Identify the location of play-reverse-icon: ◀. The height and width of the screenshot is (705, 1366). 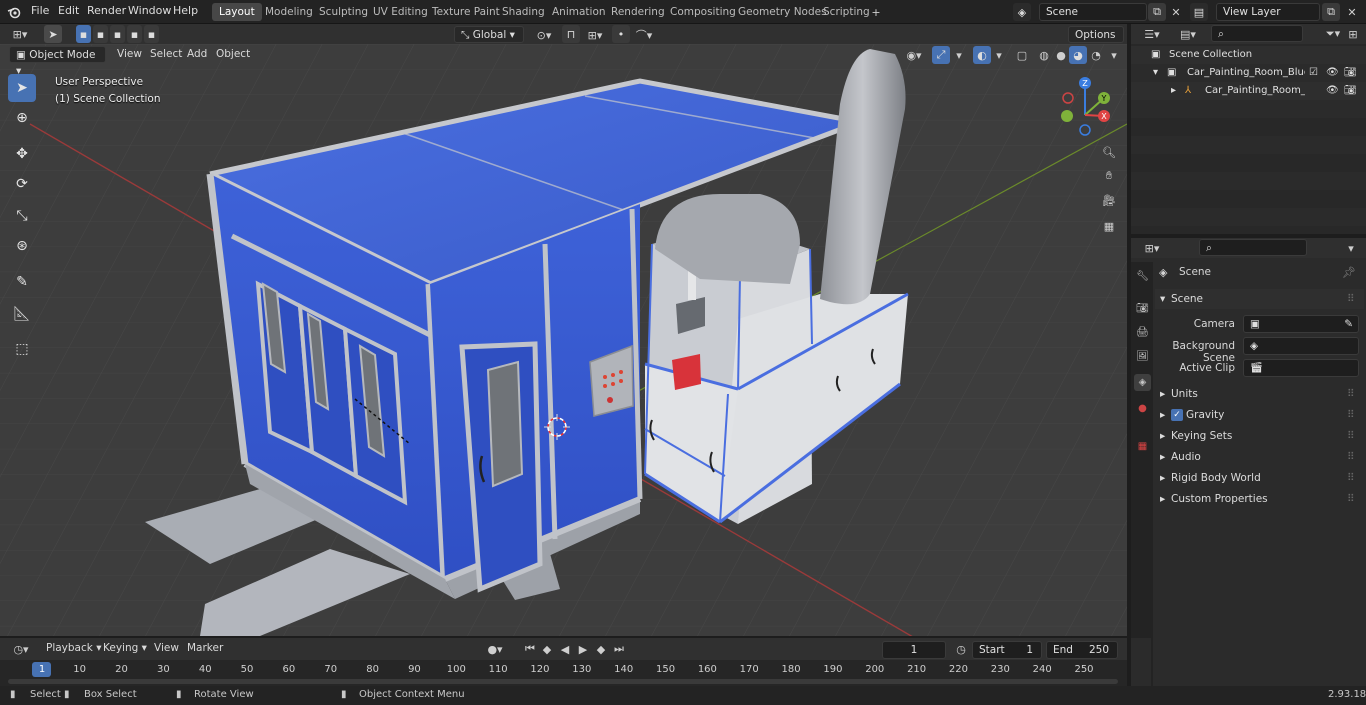
(565, 649).